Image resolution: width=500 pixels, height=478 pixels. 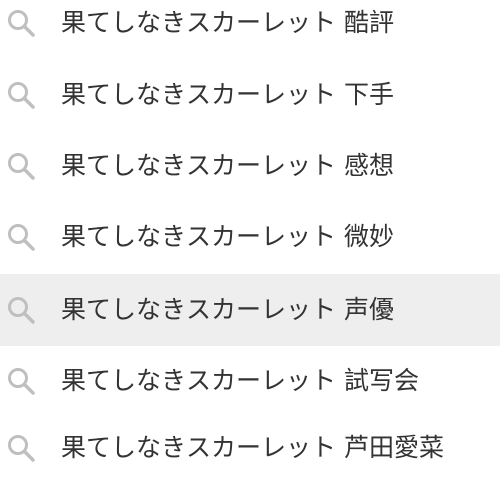 I want to click on suggestion-label: 果てしなきスカーレット 感想, so click(x=227, y=165).